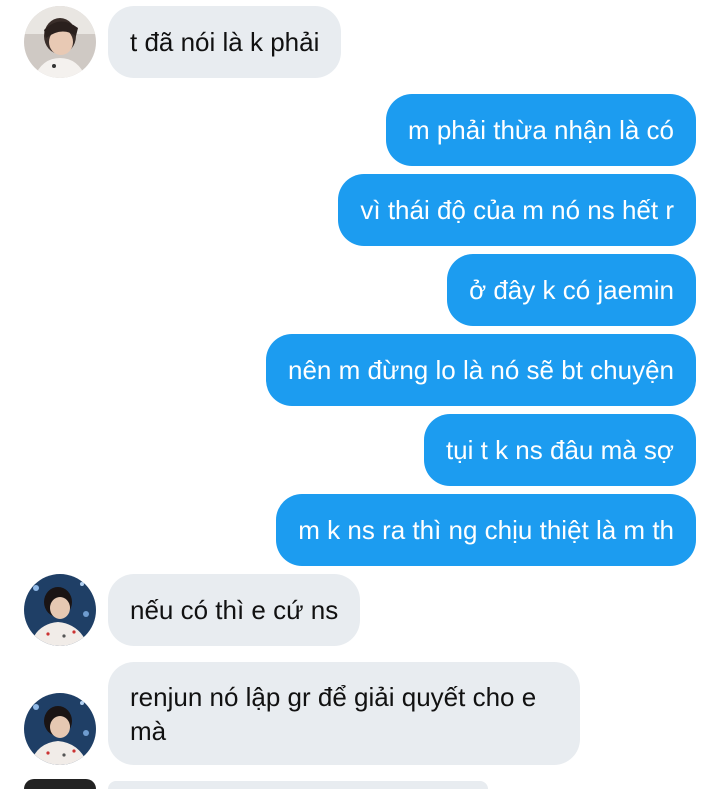 This screenshot has height=789, width=720. Describe the element at coordinates (486, 530) in the screenshot. I see `message-bubble-sent: m k ns ra thì ng chịu thiệt là m th` at that location.